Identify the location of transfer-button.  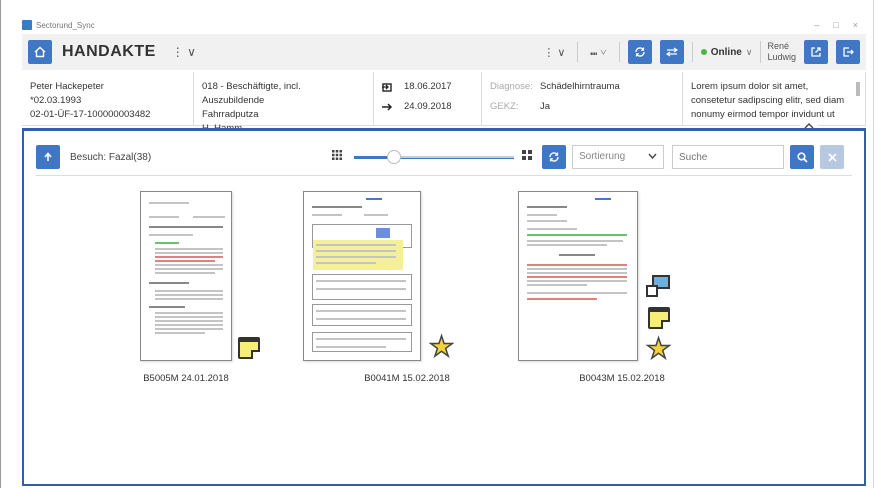
(671, 52).